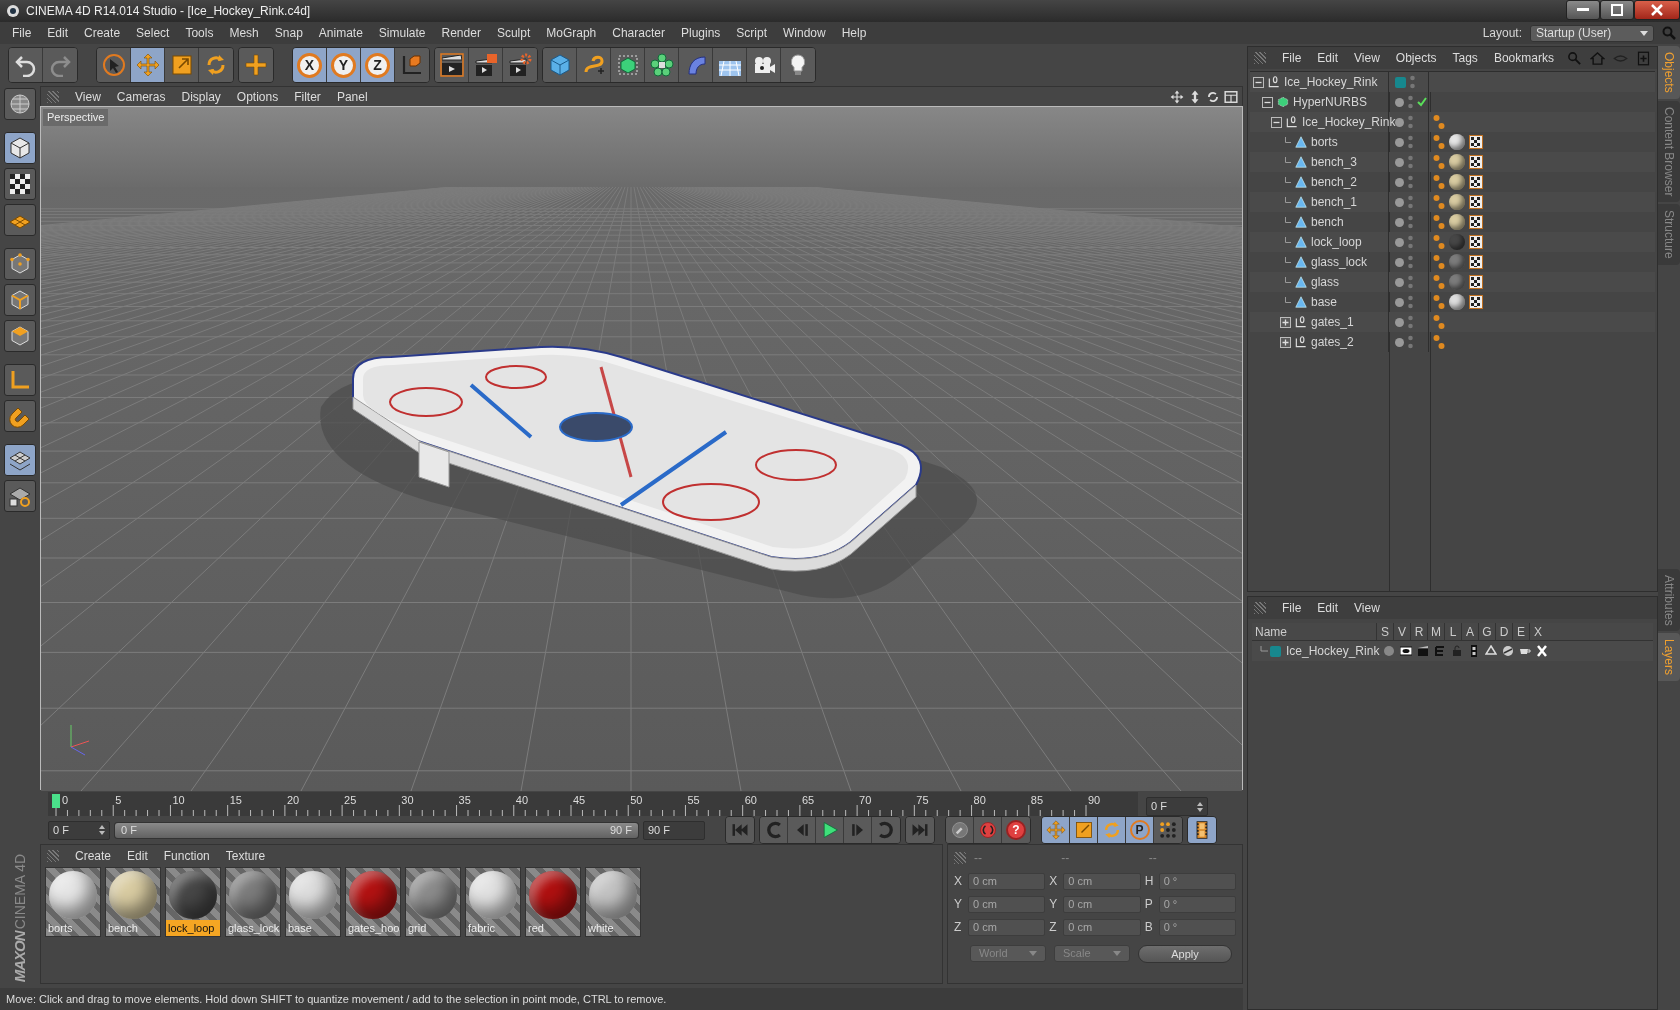 The height and width of the screenshot is (1010, 1680). What do you see at coordinates (93, 856) in the screenshot?
I see `material-menu-item: Create` at bounding box center [93, 856].